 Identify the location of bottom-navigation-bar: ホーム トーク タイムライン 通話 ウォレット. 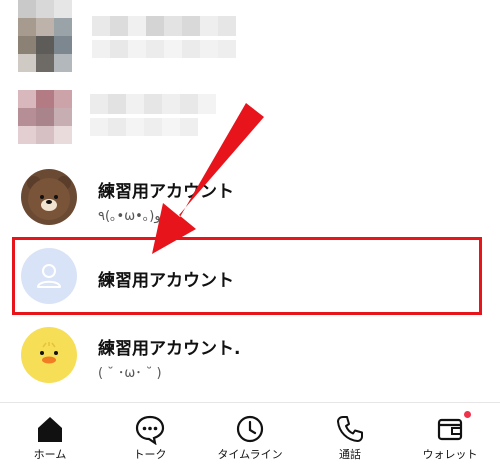
(250, 435).